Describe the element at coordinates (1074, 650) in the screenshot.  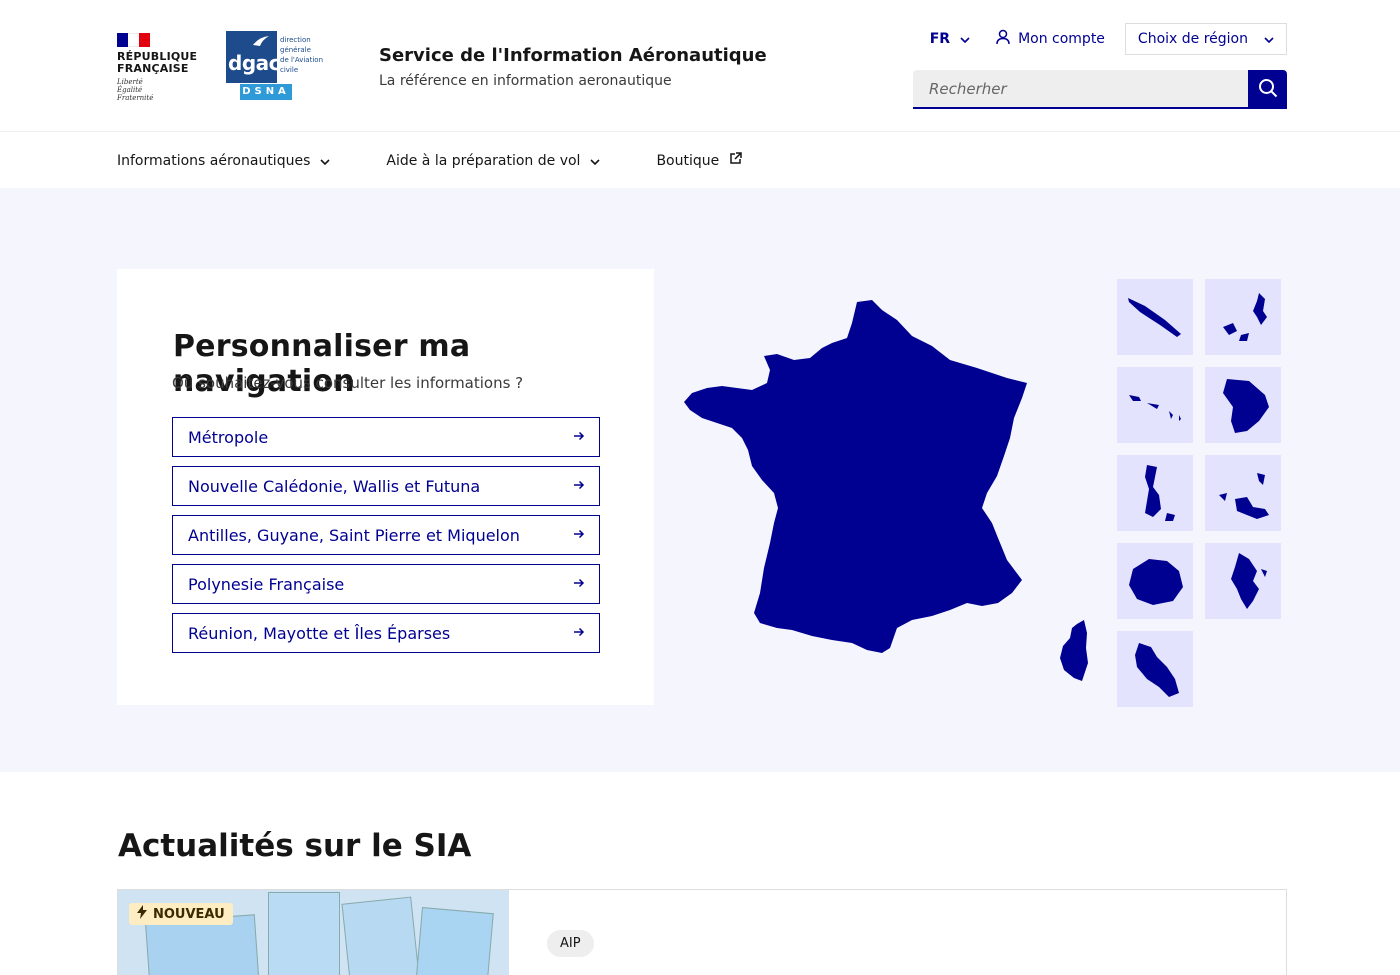
I see `corsica-map-shape` at that location.